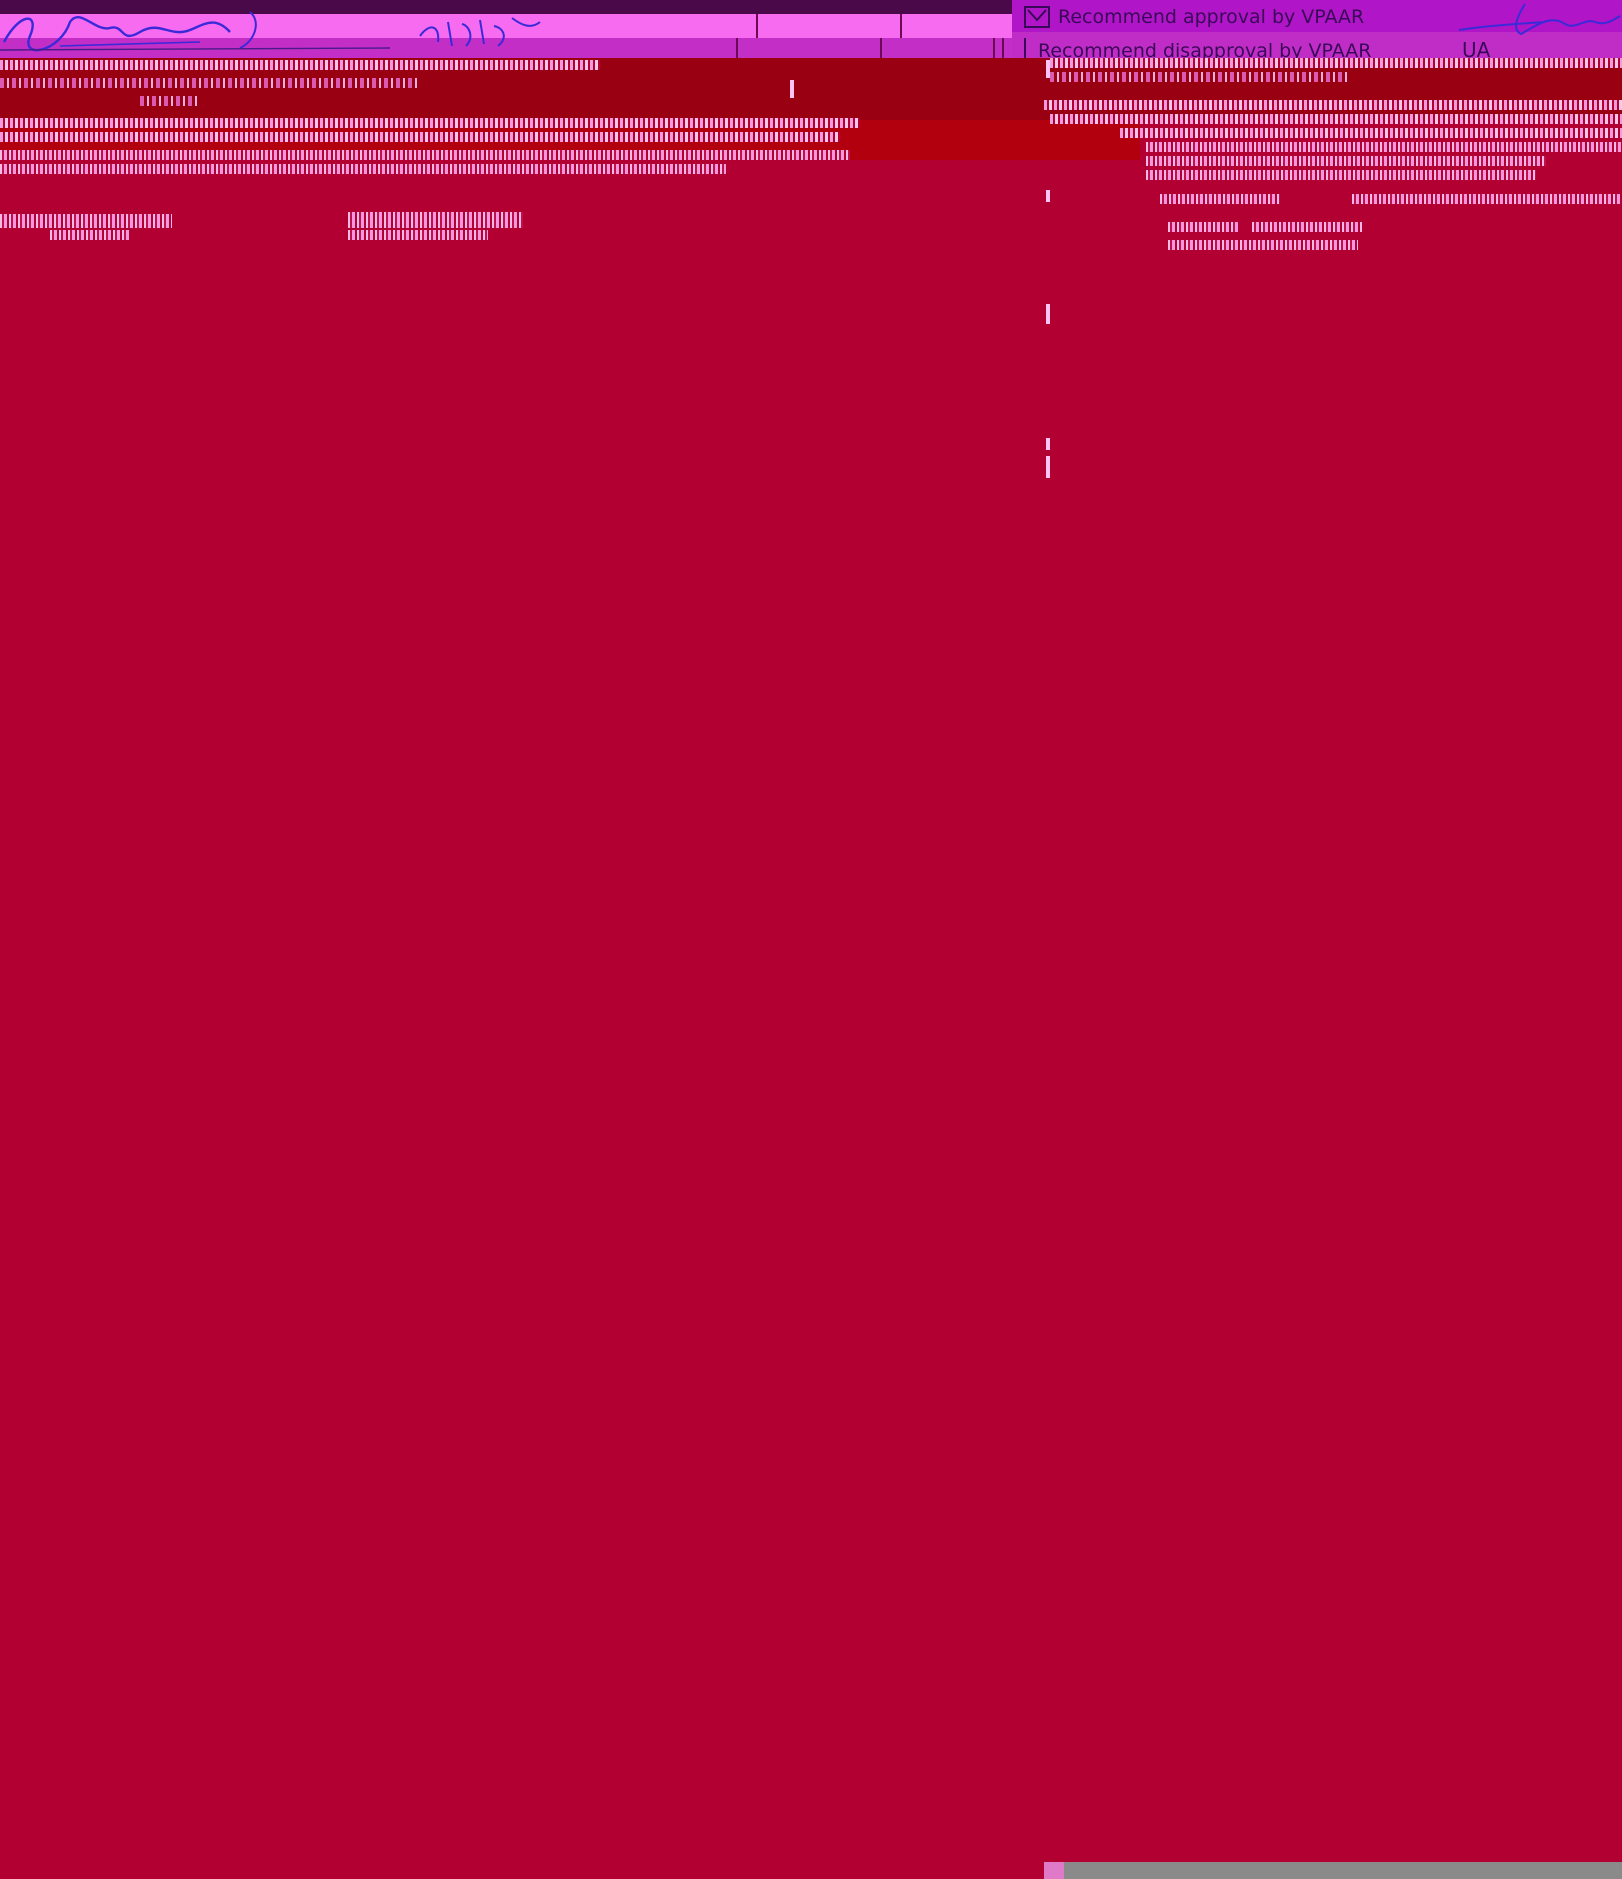 Image resolution: width=1622 pixels, height=1879 pixels. What do you see at coordinates (1037, 17) in the screenshot?
I see `checked-box-icon` at bounding box center [1037, 17].